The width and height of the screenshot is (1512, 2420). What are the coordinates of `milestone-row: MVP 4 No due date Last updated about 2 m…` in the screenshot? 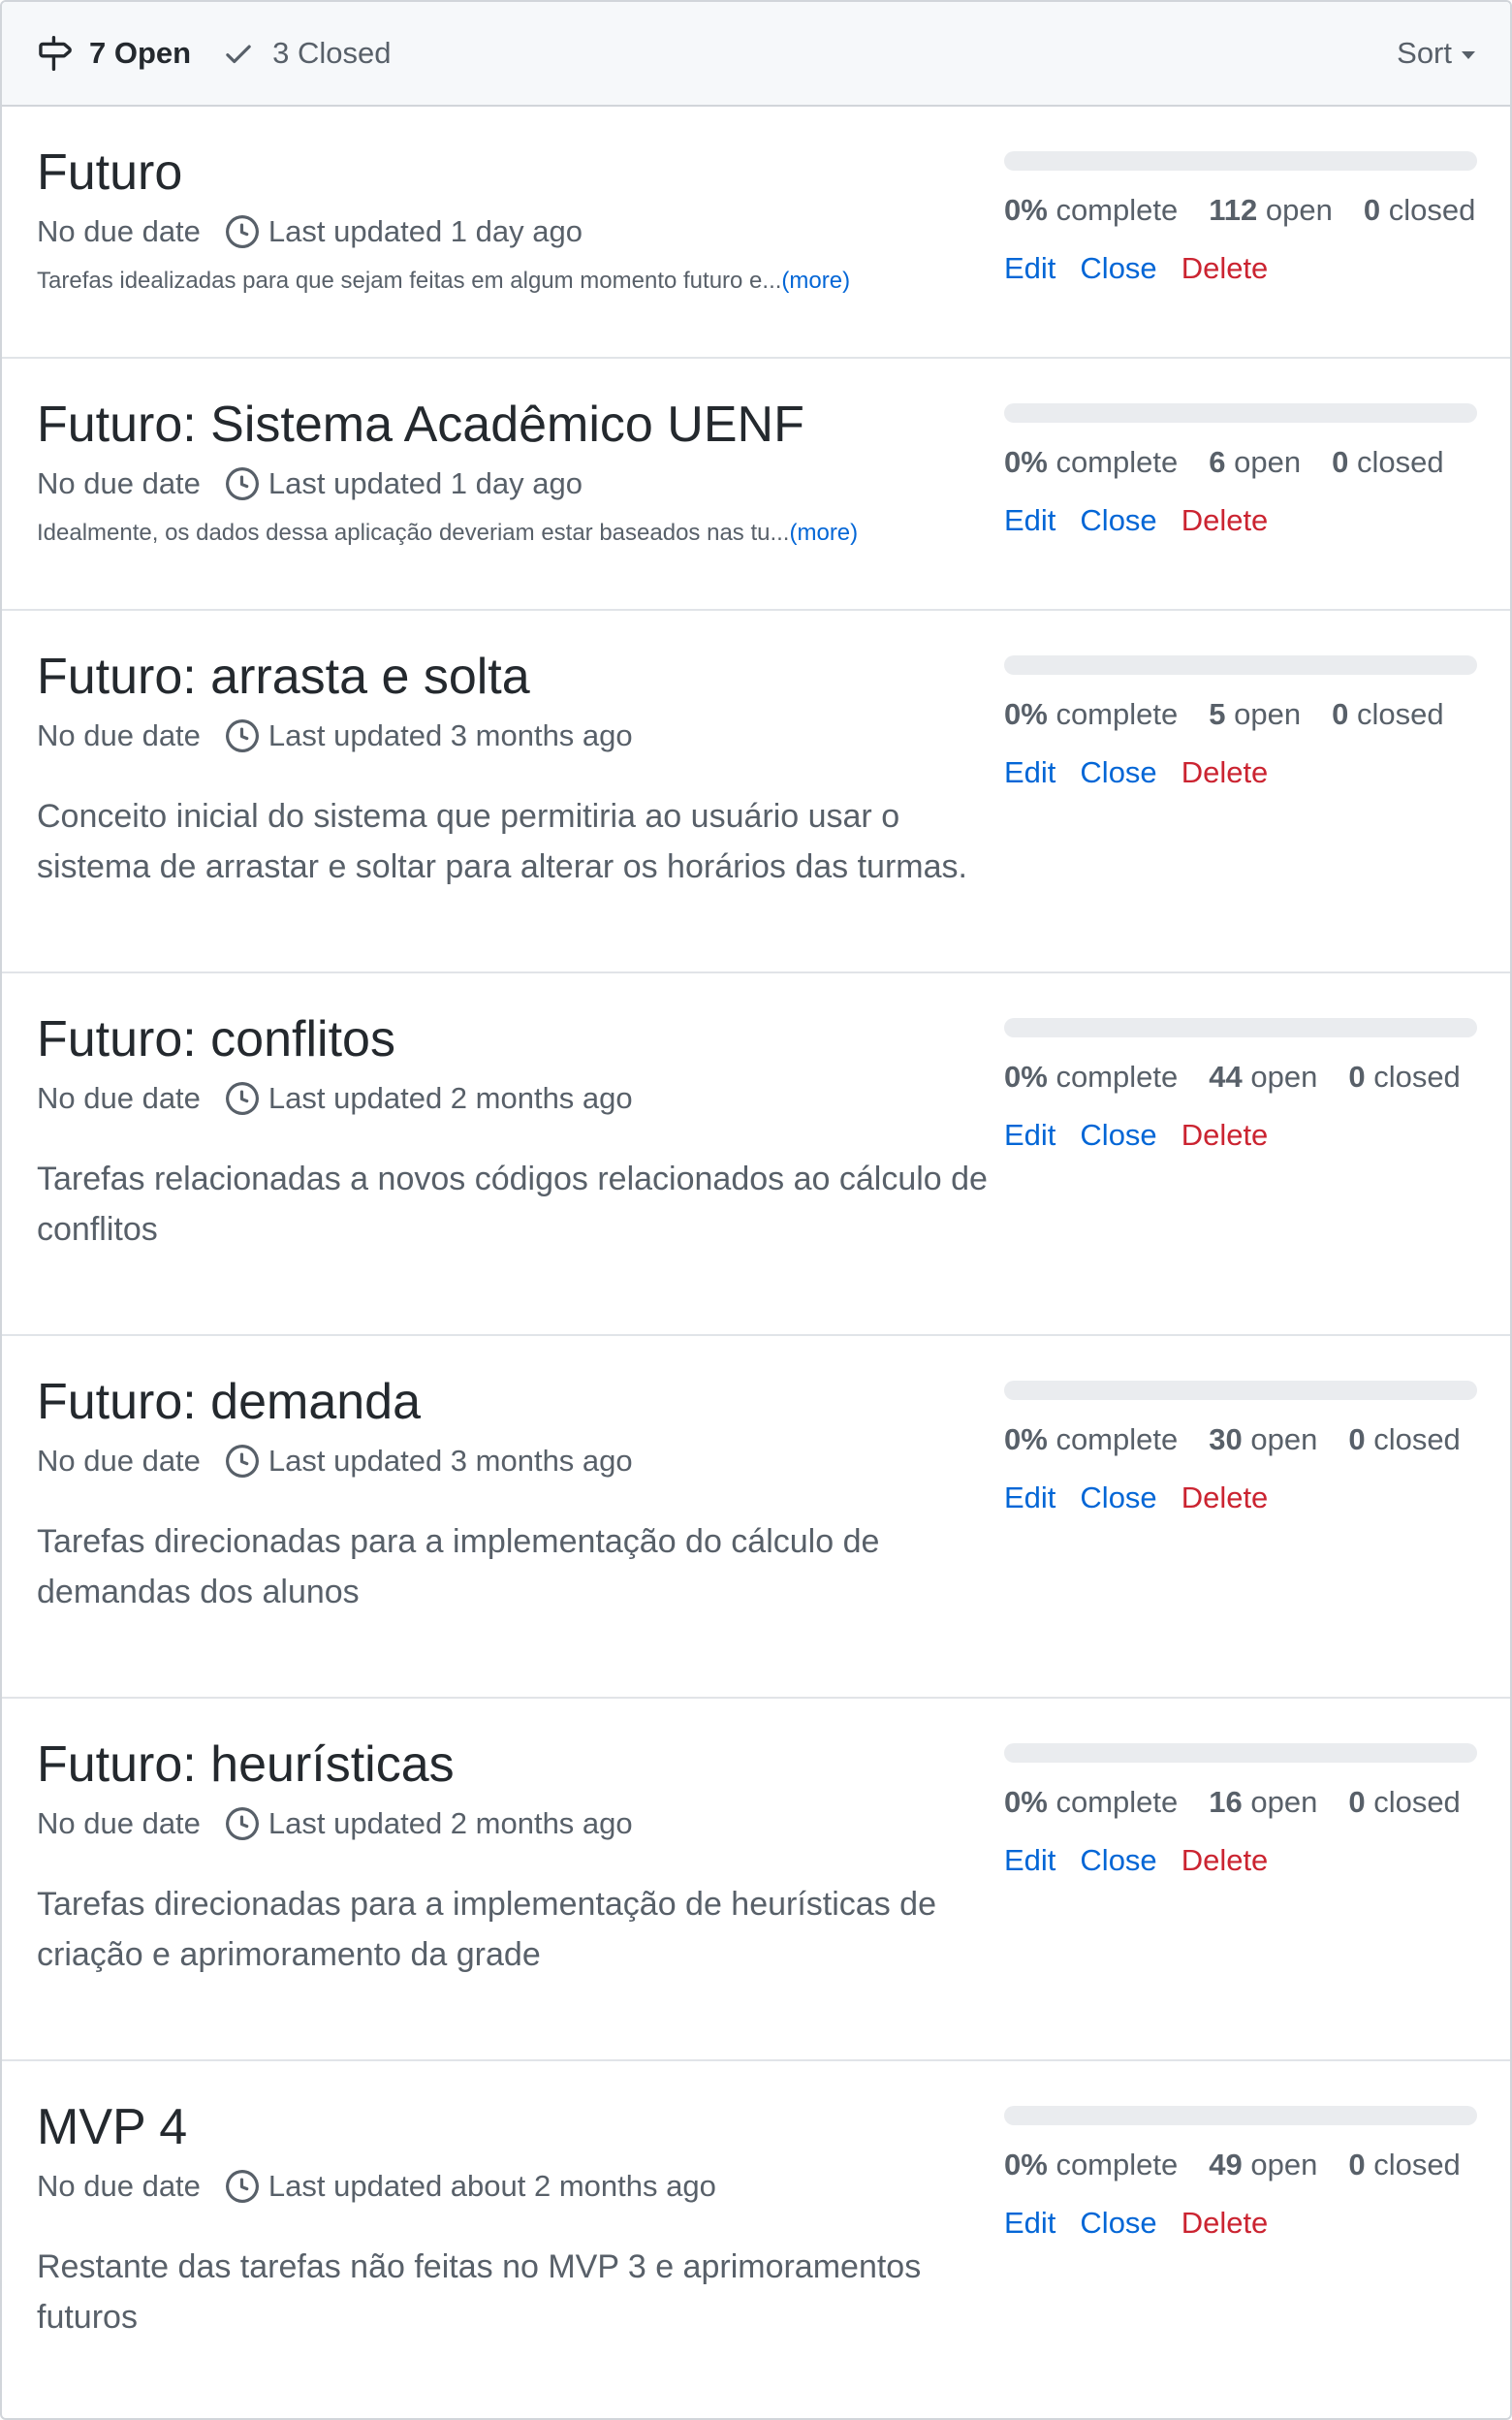 It's located at (756, 2239).